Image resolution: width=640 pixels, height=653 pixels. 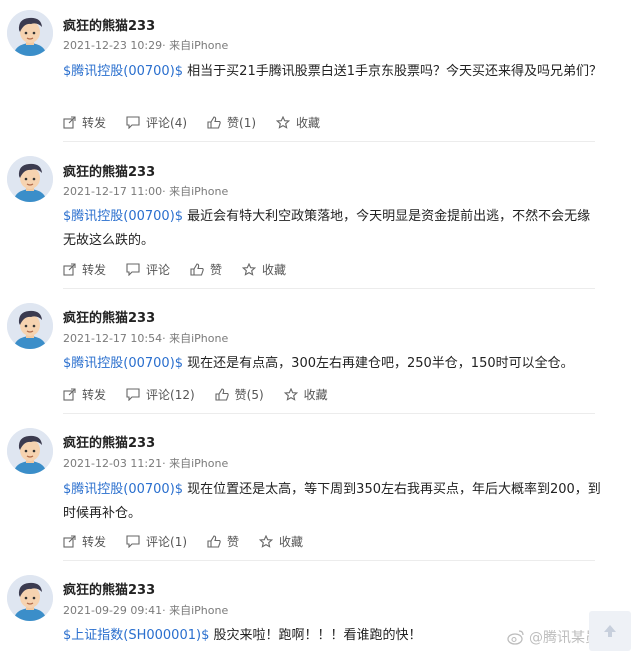 I want to click on post-text: 现在还是有点高，300左右再建仓吧，250半仓，150时可以全仓。, so click(x=378, y=363).